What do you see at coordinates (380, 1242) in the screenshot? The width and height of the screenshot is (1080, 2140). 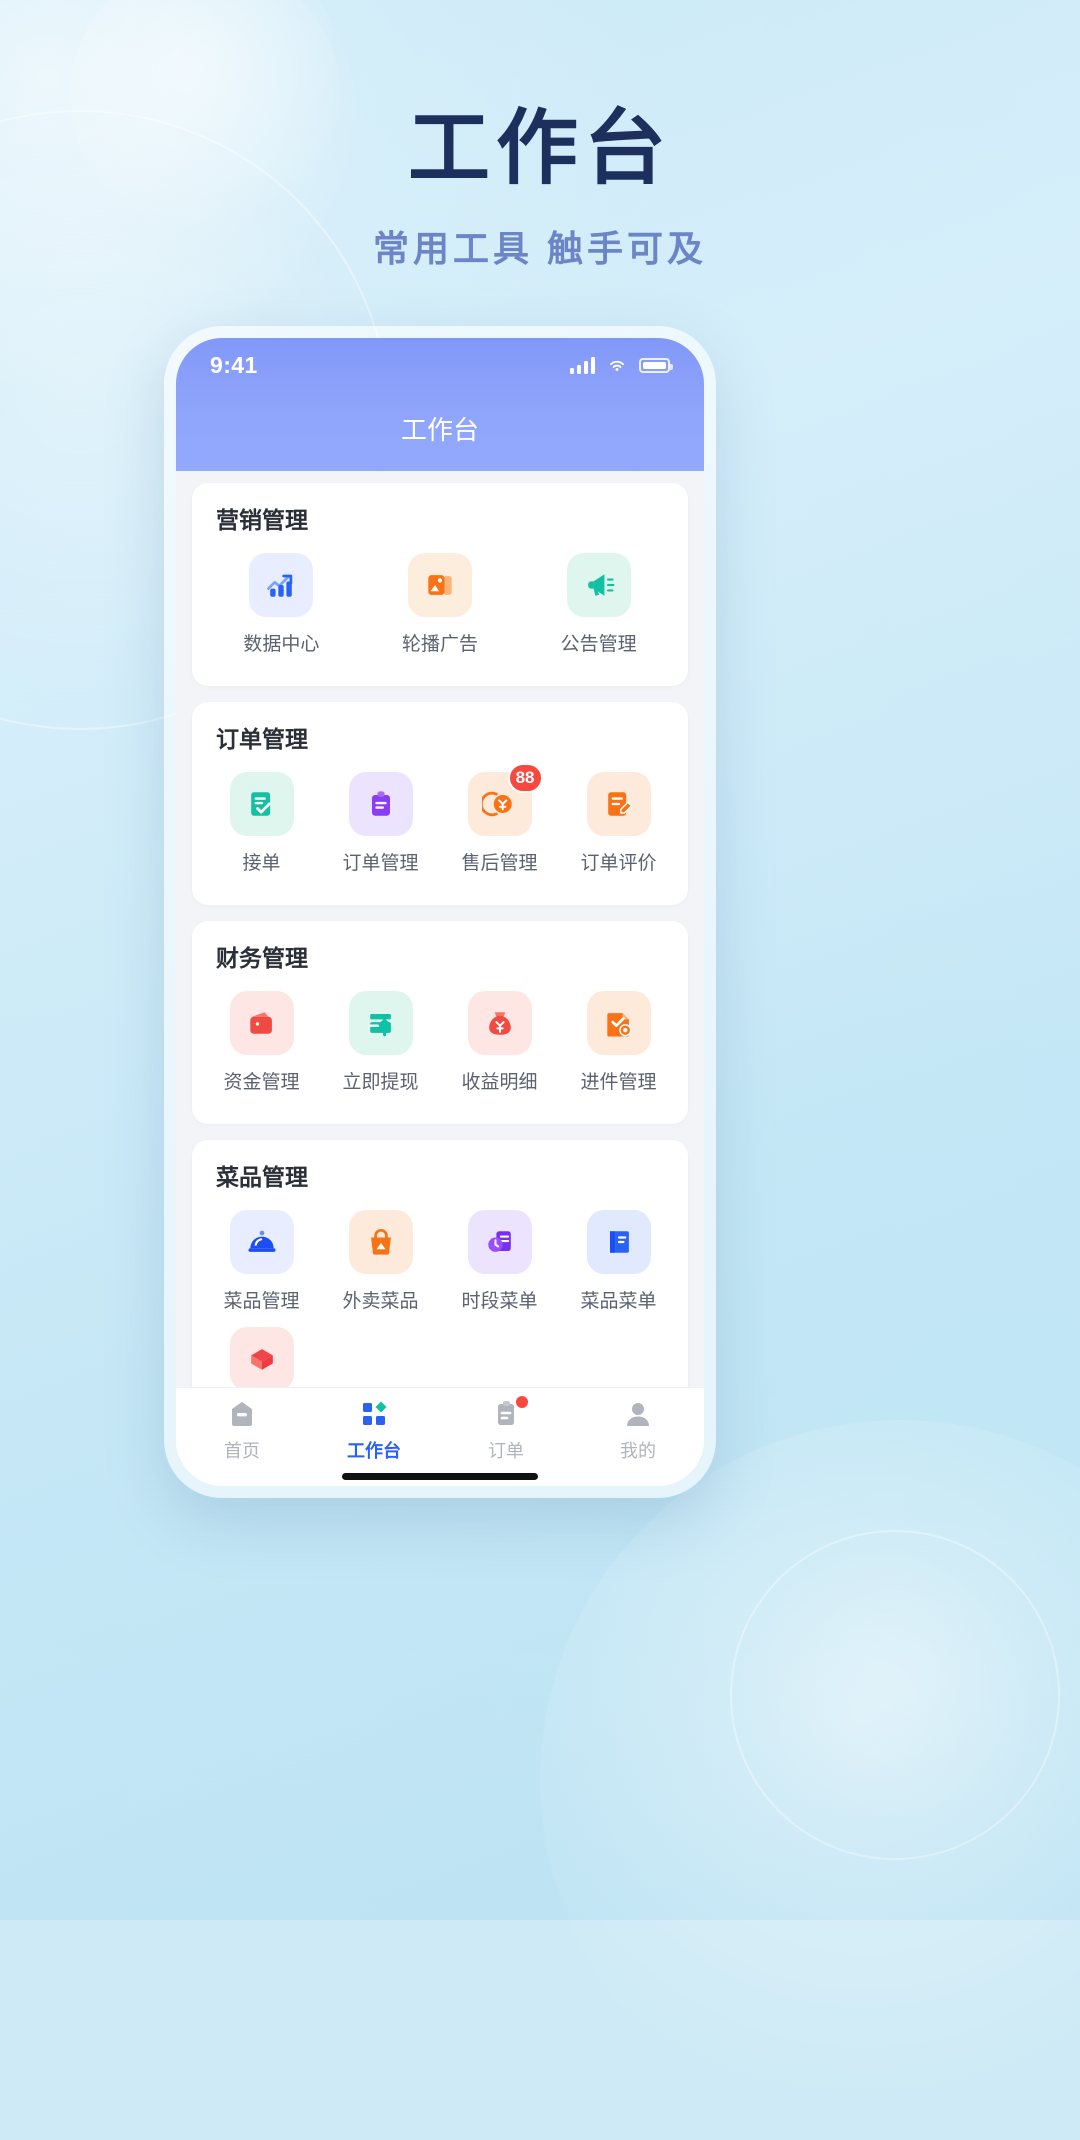 I see `takeaway-bag-icon` at bounding box center [380, 1242].